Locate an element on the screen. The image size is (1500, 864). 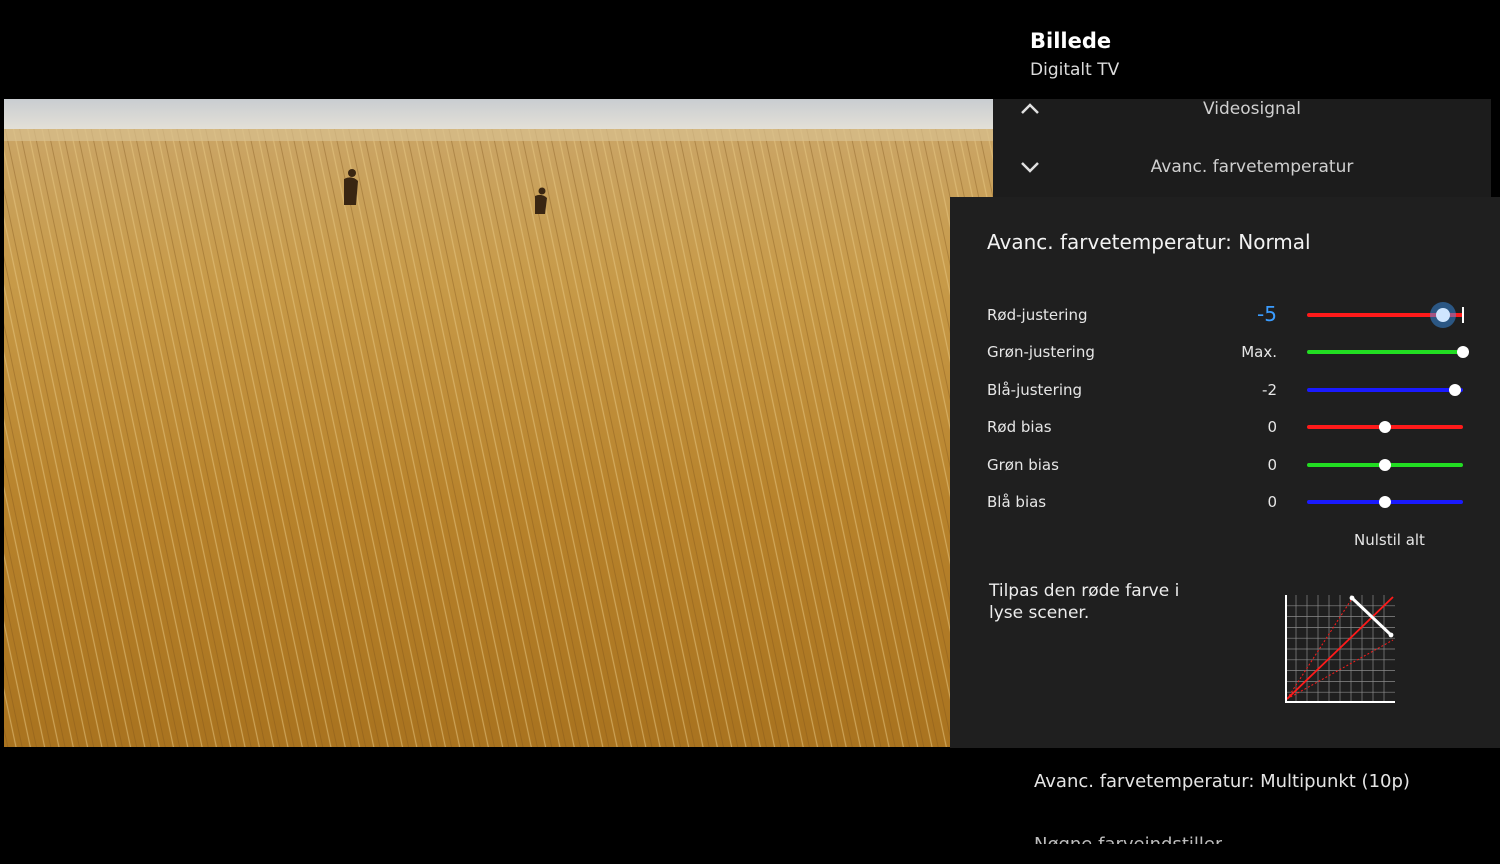
page-subtitle: Digitalt TV is located at coordinates (1075, 70).